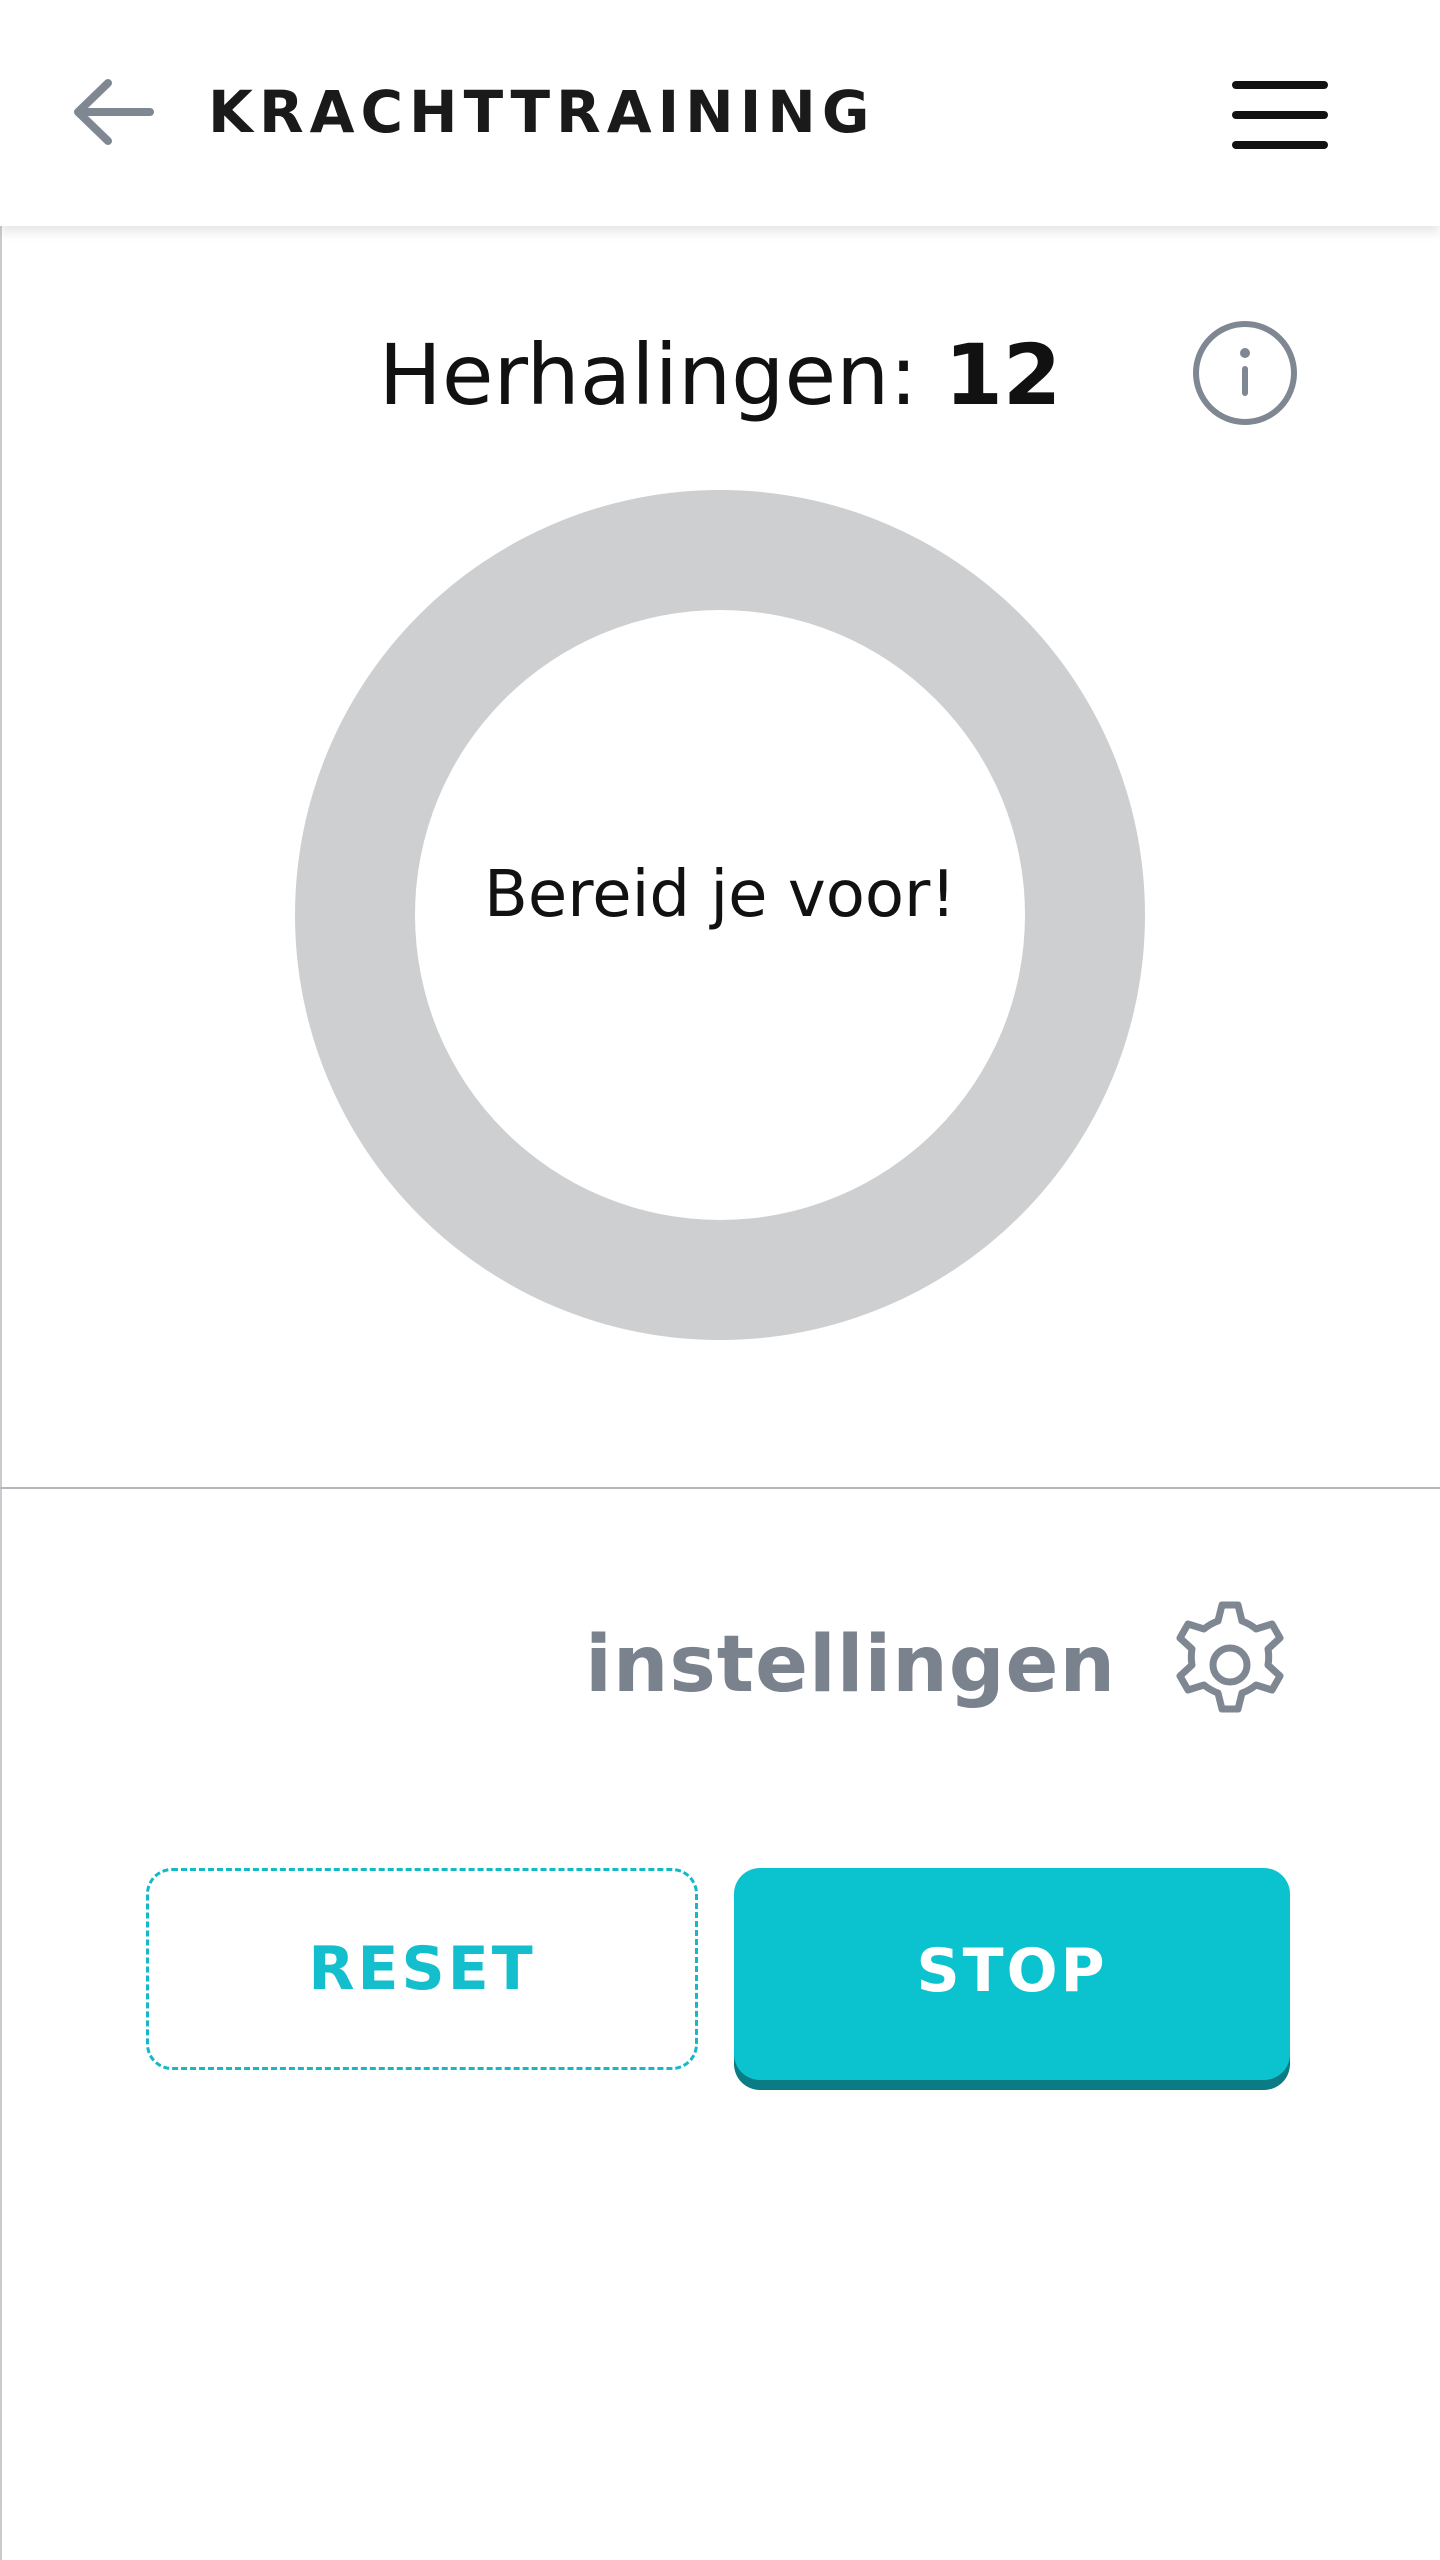 Image resolution: width=1440 pixels, height=2560 pixels. I want to click on gear-icon, so click(1230, 1665).